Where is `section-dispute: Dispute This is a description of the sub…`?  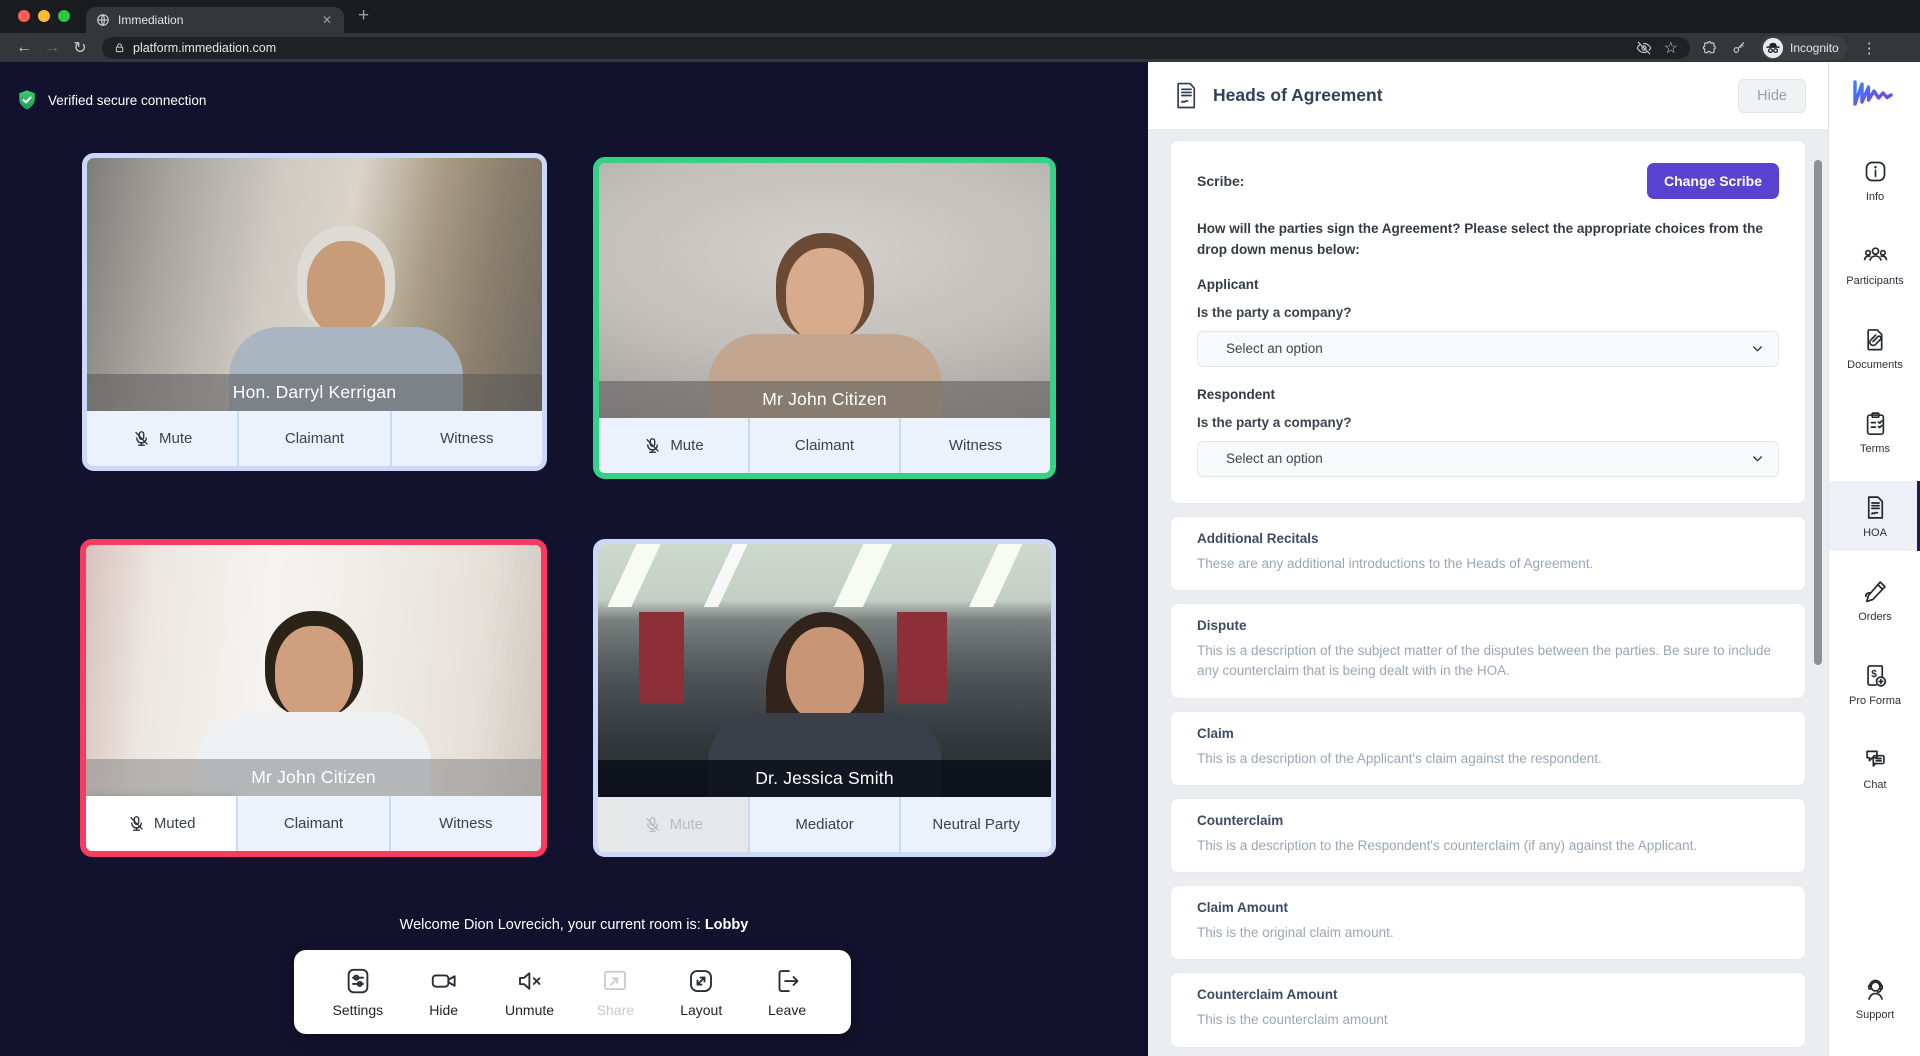 section-dispute: Dispute This is a description of the sub… is located at coordinates (1488, 651).